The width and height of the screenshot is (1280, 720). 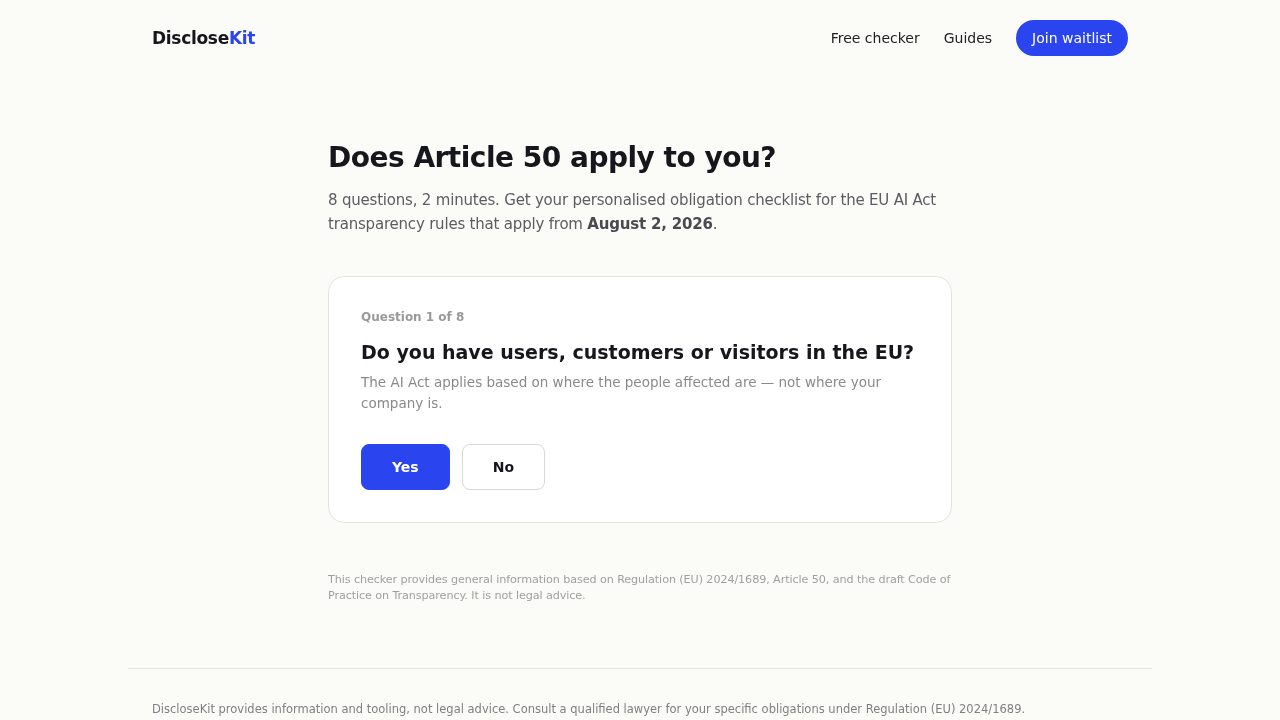 What do you see at coordinates (875, 38) in the screenshot?
I see `nav-link: Free checker` at bounding box center [875, 38].